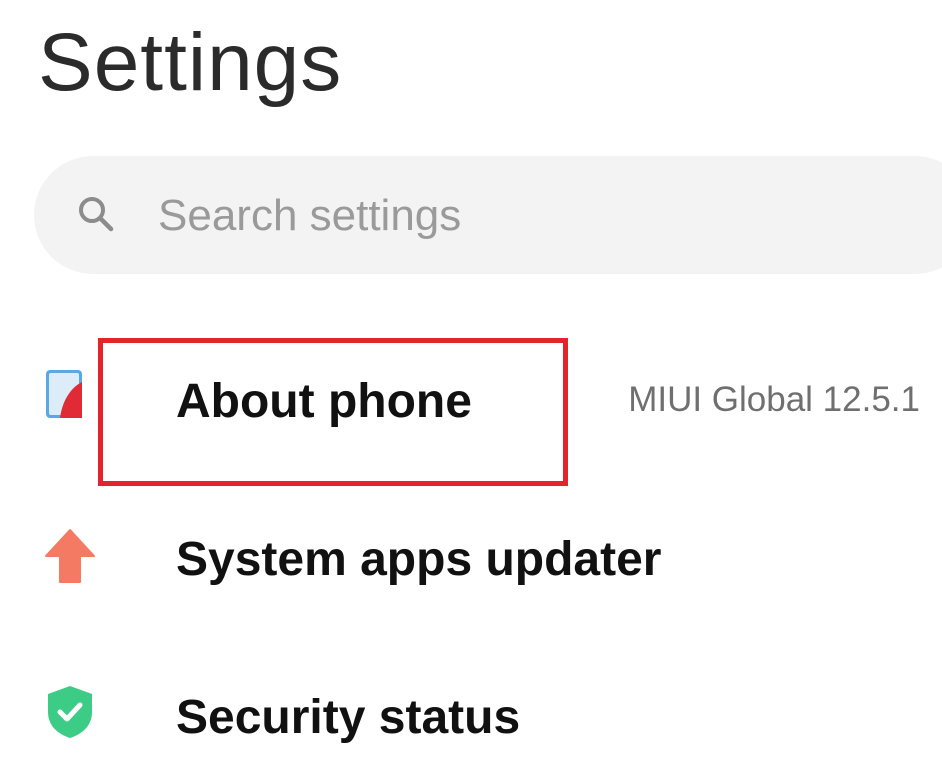  I want to click on search-icon, so click(96, 214).